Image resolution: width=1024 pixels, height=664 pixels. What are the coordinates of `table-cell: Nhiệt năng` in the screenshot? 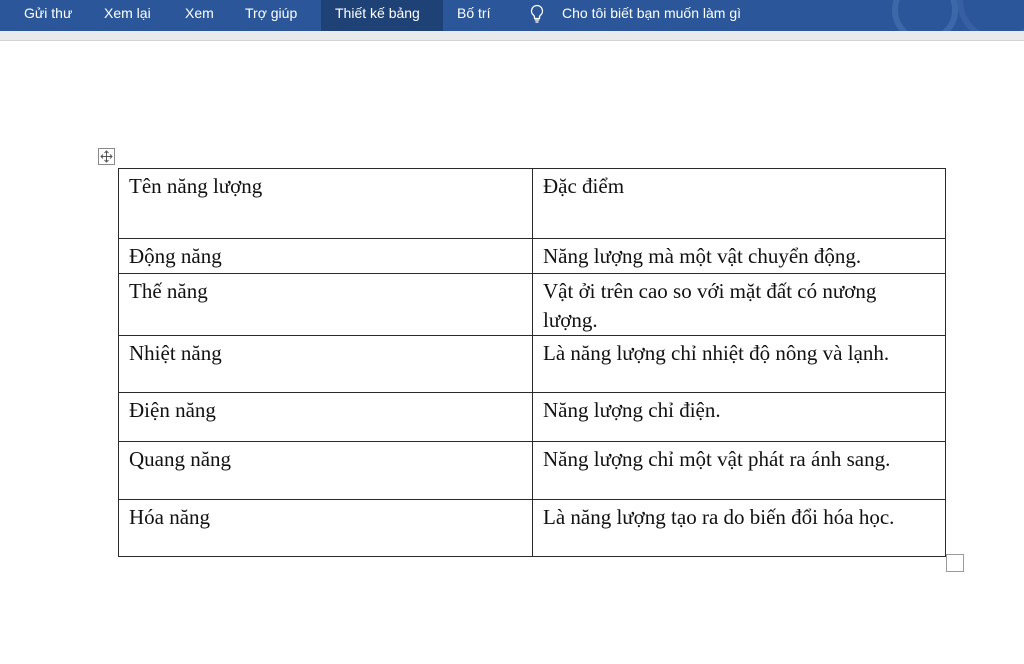 It's located at (325, 364).